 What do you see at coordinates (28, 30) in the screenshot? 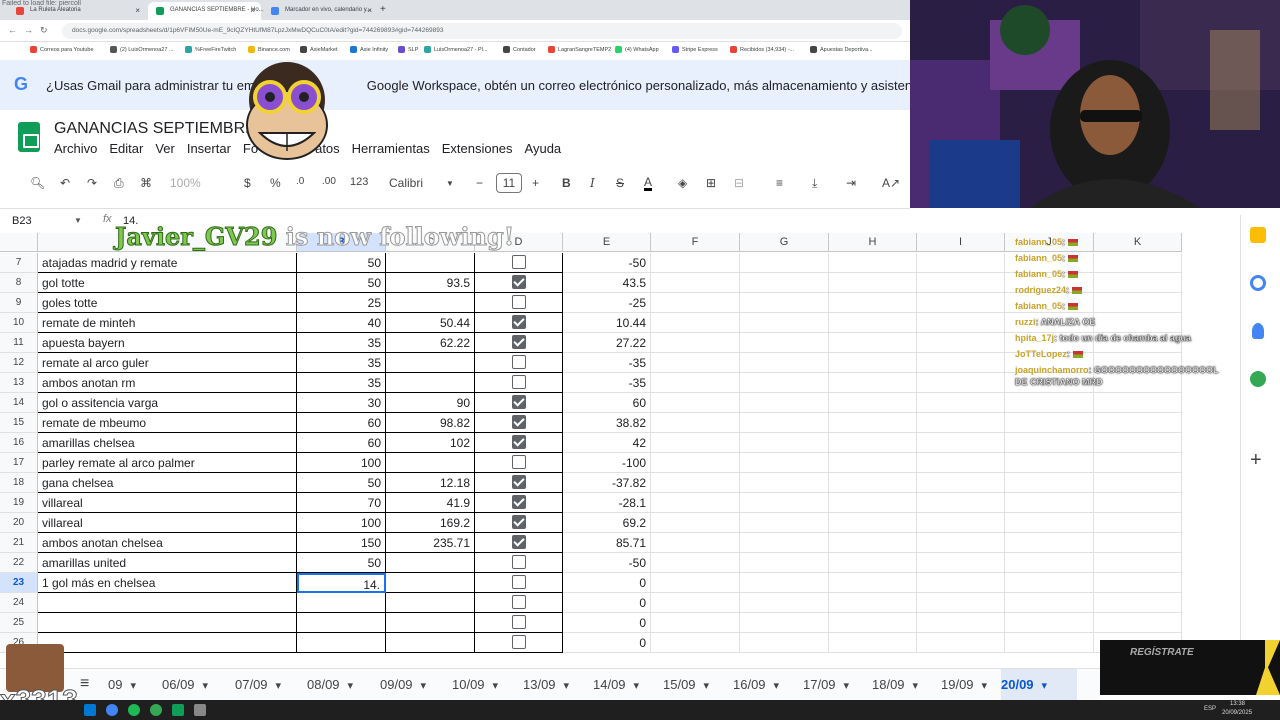
I see `forward-icon: →` at bounding box center [28, 30].